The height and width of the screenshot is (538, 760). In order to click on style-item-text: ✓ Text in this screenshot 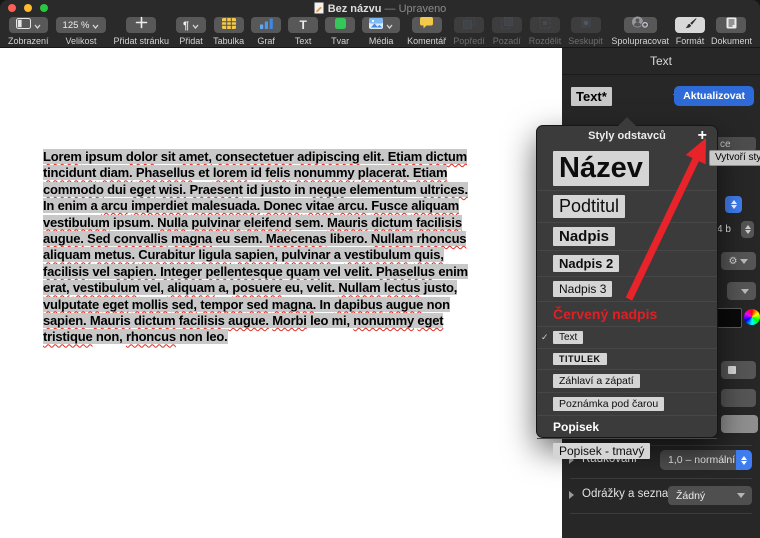, I will do `click(627, 337)`.